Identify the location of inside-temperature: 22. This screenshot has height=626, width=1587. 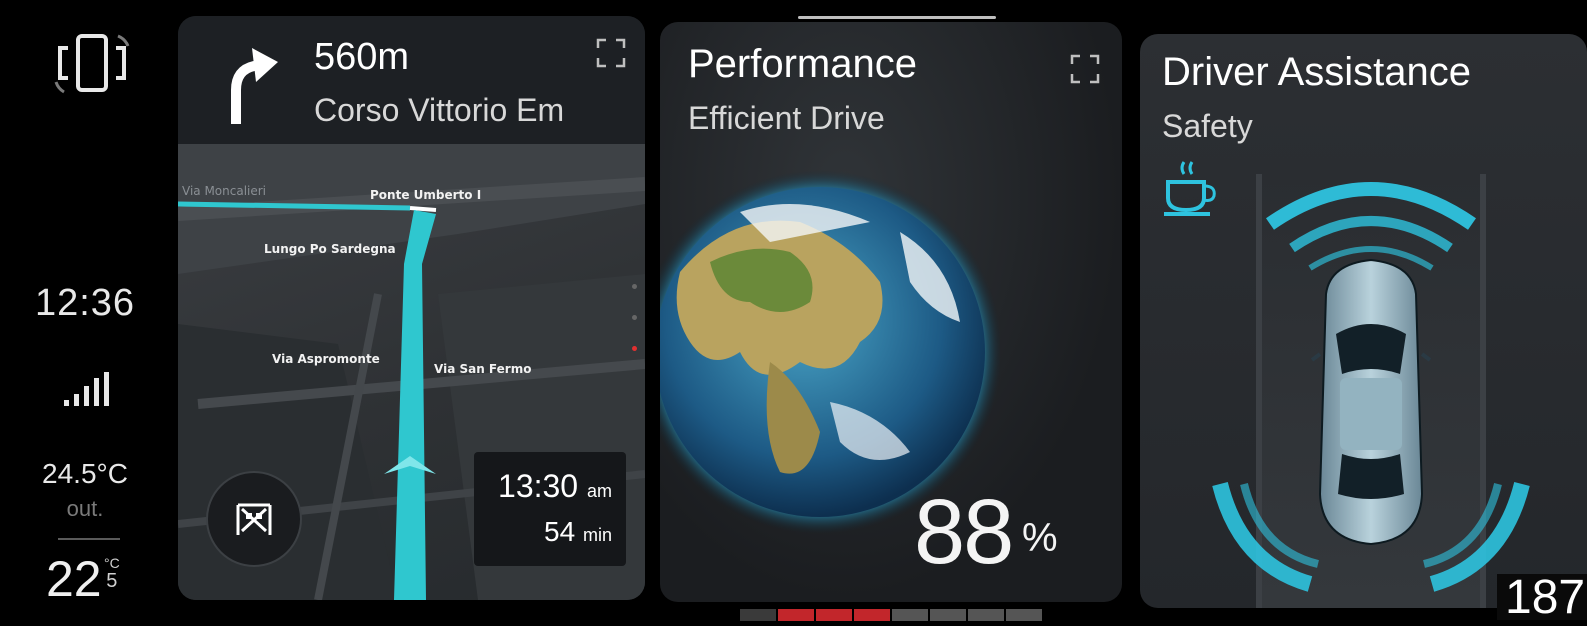
(74, 579).